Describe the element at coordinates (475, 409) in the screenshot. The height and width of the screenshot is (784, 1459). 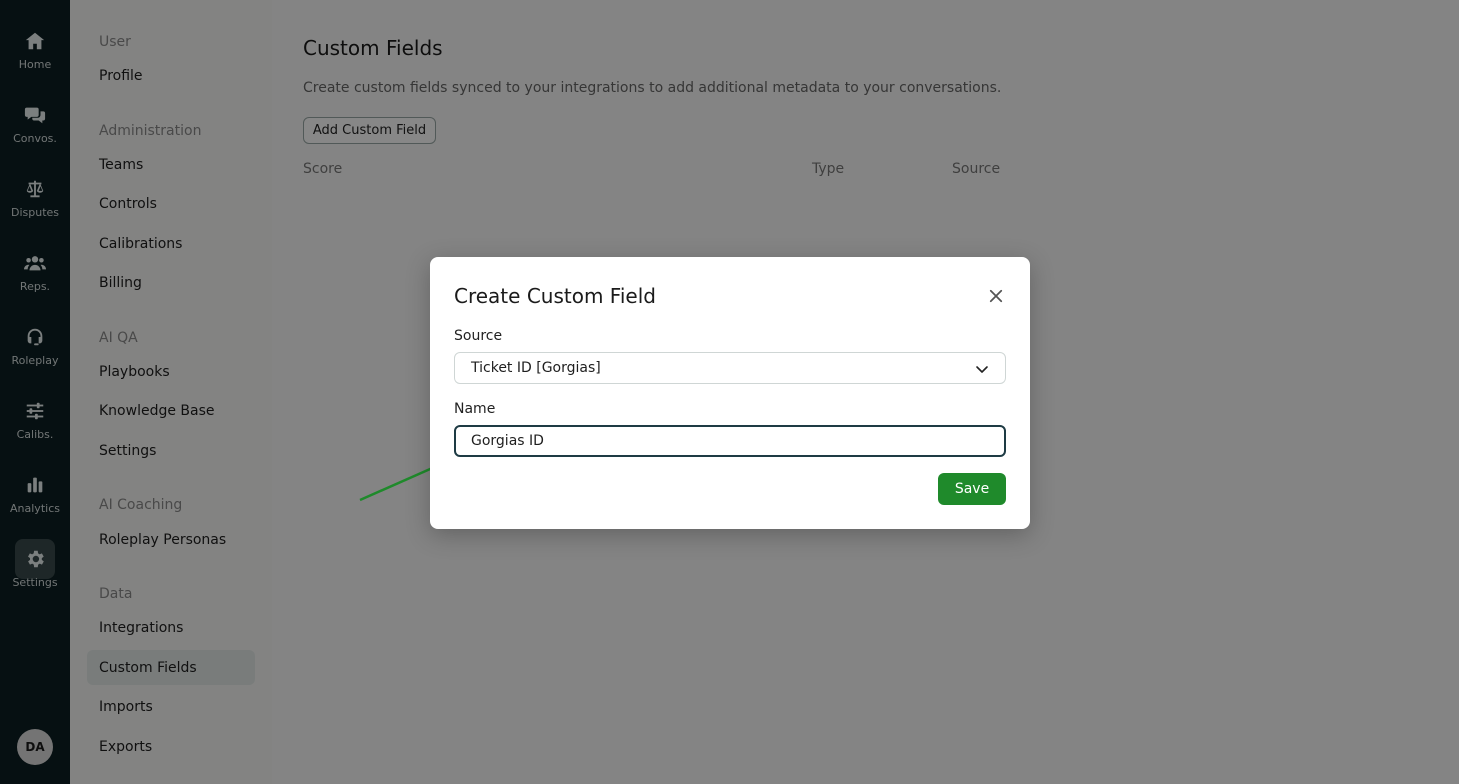
I see `name-label: Name` at that location.